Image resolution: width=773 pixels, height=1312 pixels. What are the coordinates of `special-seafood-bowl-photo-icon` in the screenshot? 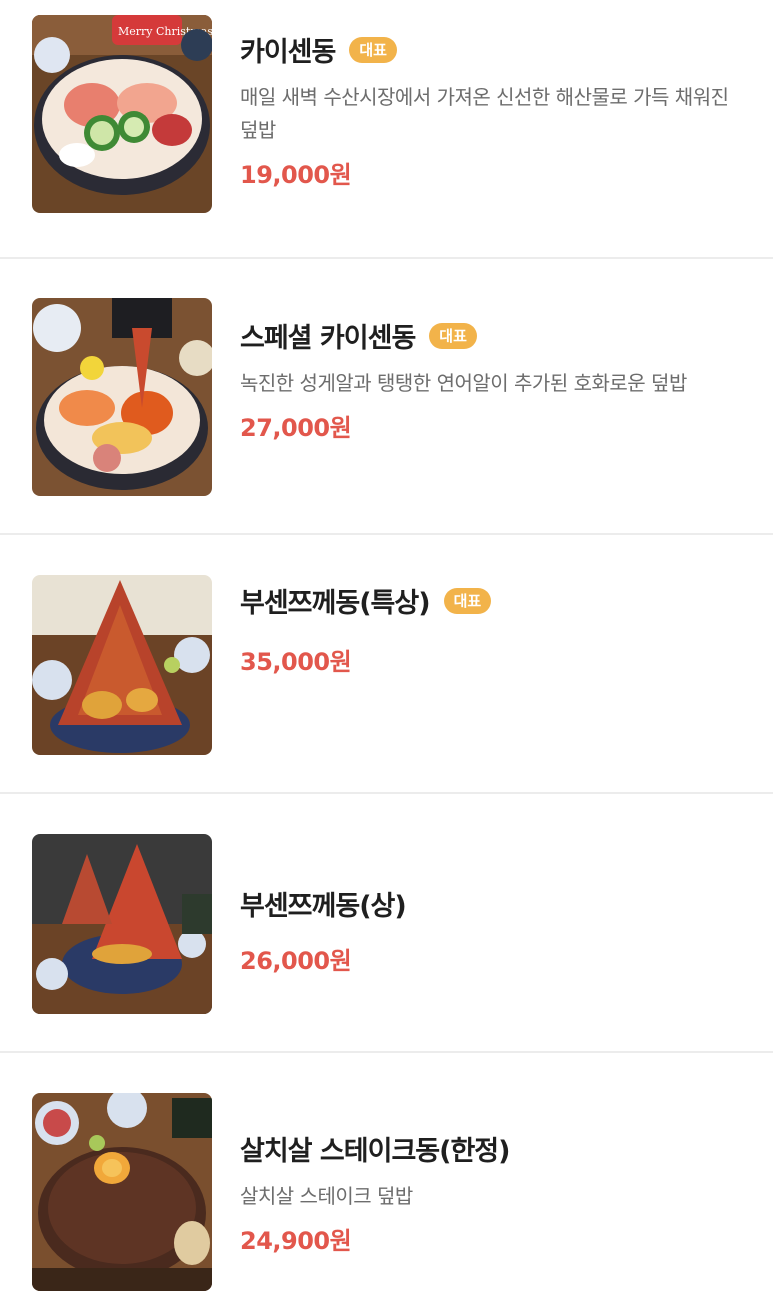 It's located at (122, 397).